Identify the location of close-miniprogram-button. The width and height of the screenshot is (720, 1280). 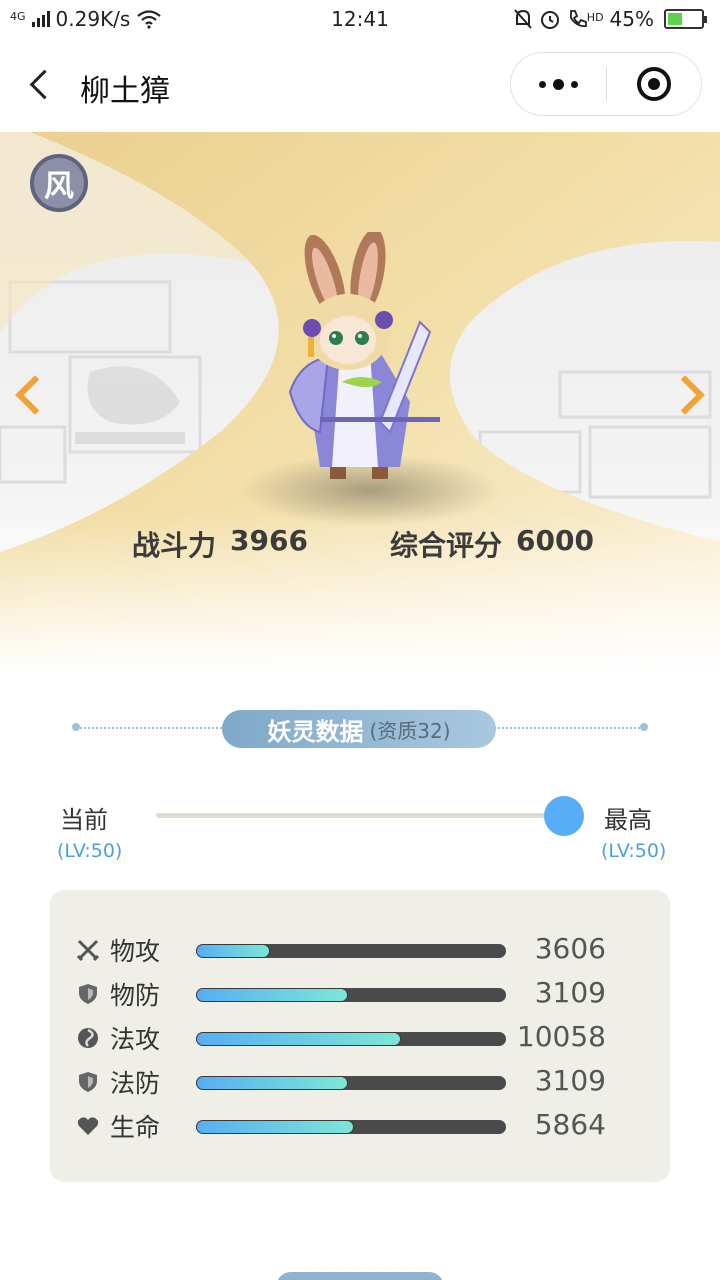
(654, 84).